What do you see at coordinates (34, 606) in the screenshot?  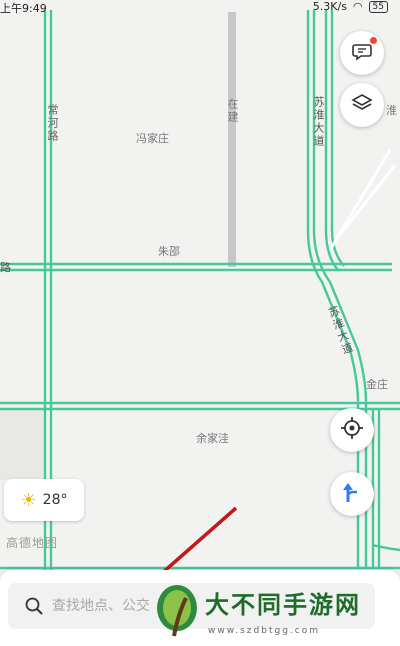 I see `search-icon` at bounding box center [34, 606].